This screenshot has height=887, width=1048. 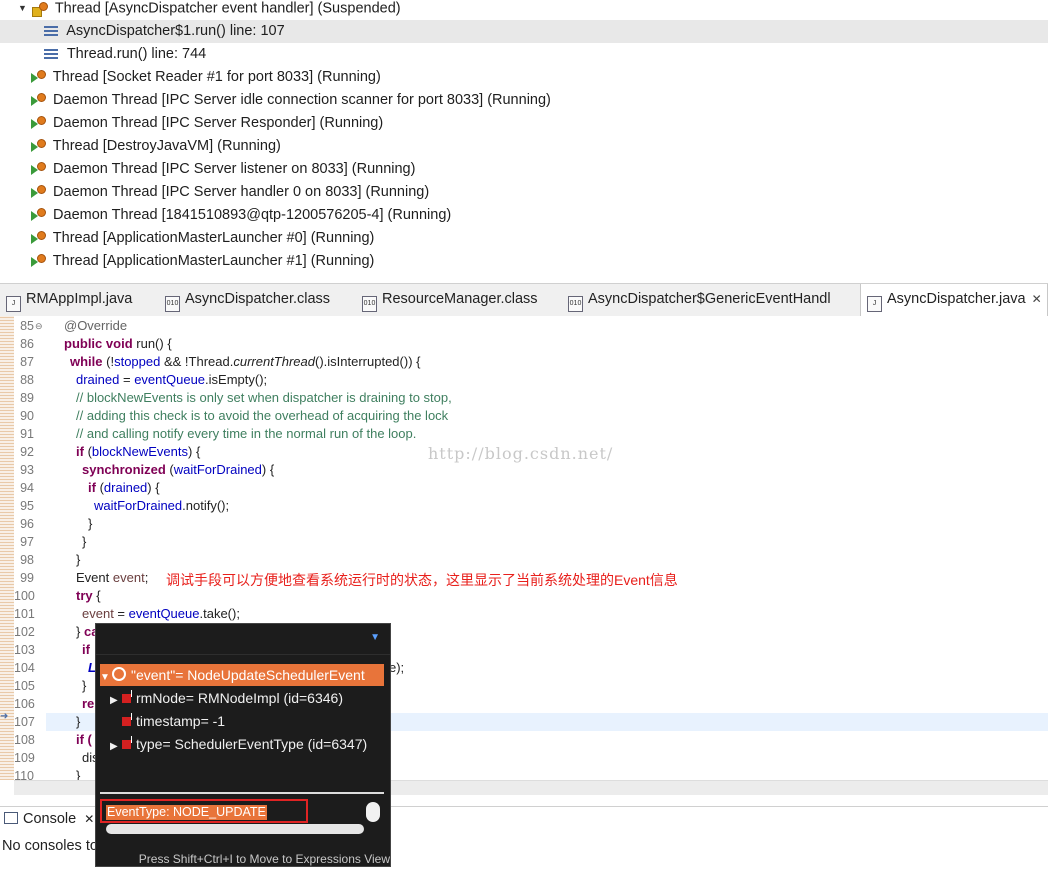 I want to click on line-number: 97, so click(x=27, y=542).